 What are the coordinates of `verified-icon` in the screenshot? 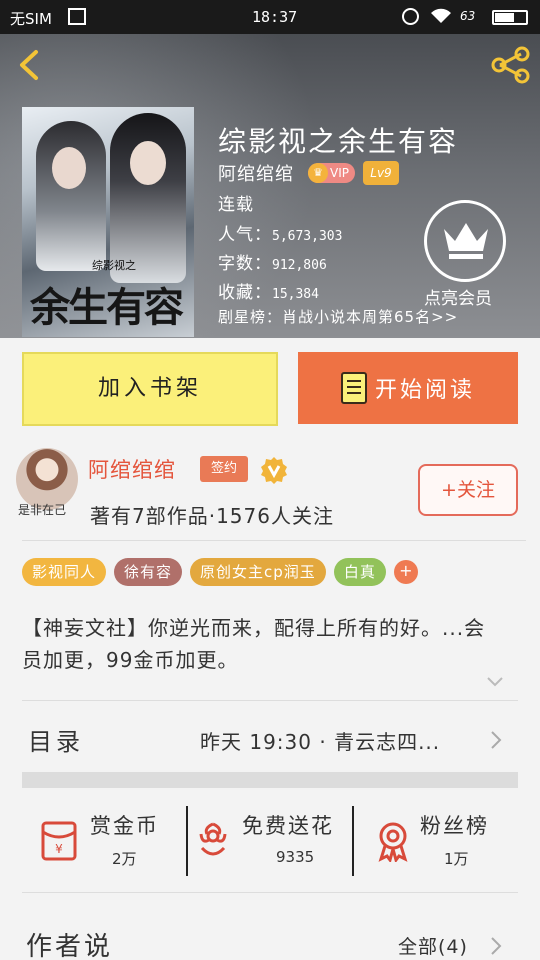 It's located at (274, 470).